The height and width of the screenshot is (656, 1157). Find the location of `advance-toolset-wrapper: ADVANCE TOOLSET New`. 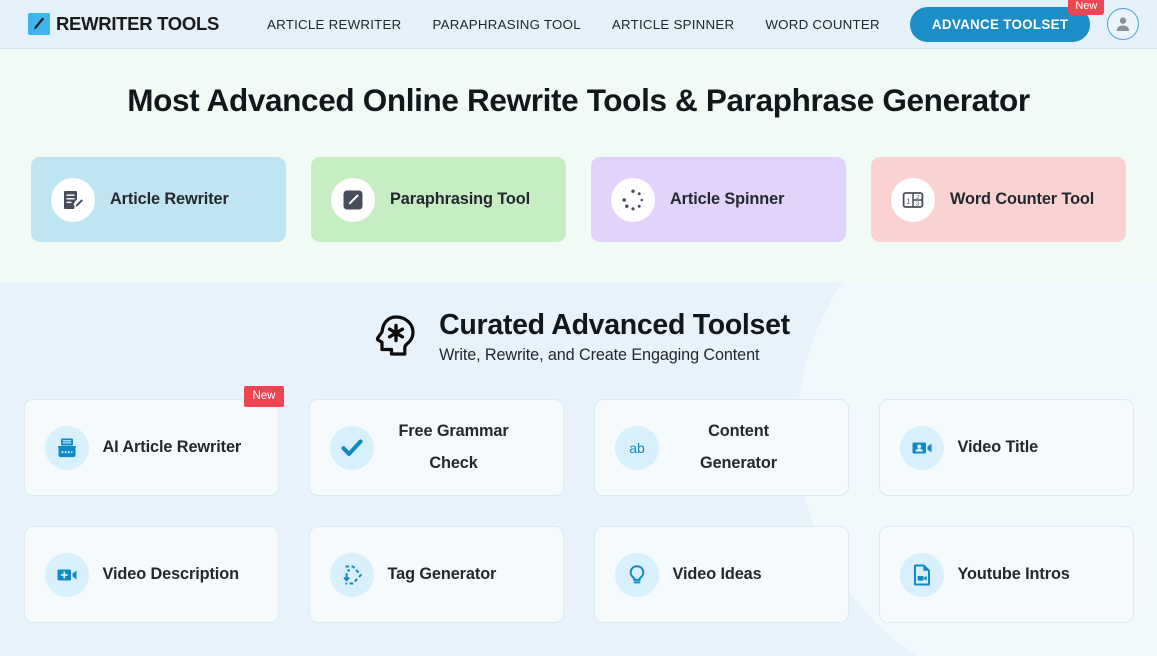

advance-toolset-wrapper: ADVANCE TOOLSET New is located at coordinates (1007, 21).